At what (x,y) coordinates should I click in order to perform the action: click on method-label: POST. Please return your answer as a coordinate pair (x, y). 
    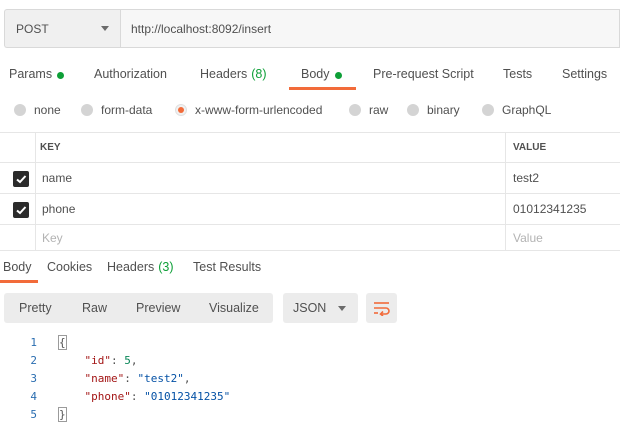
    Looking at the image, I should click on (32, 28).